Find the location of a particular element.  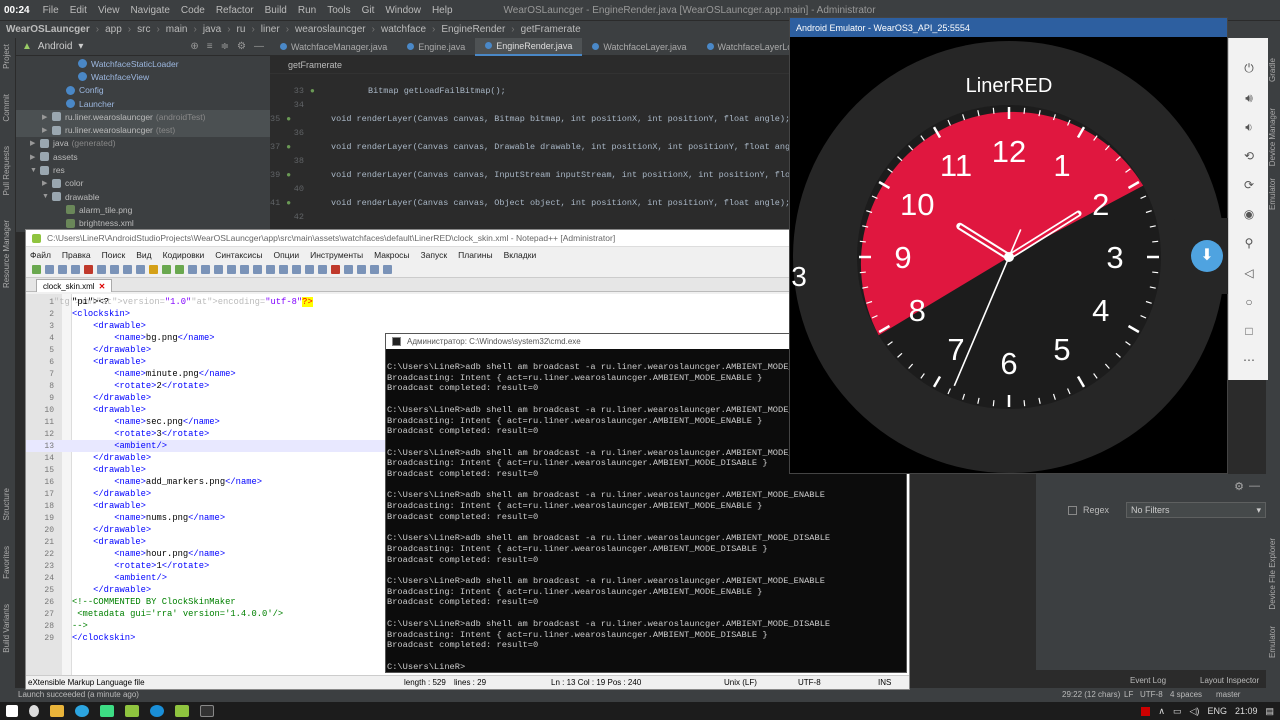

record-macro-icon is located at coordinates (335, 269).